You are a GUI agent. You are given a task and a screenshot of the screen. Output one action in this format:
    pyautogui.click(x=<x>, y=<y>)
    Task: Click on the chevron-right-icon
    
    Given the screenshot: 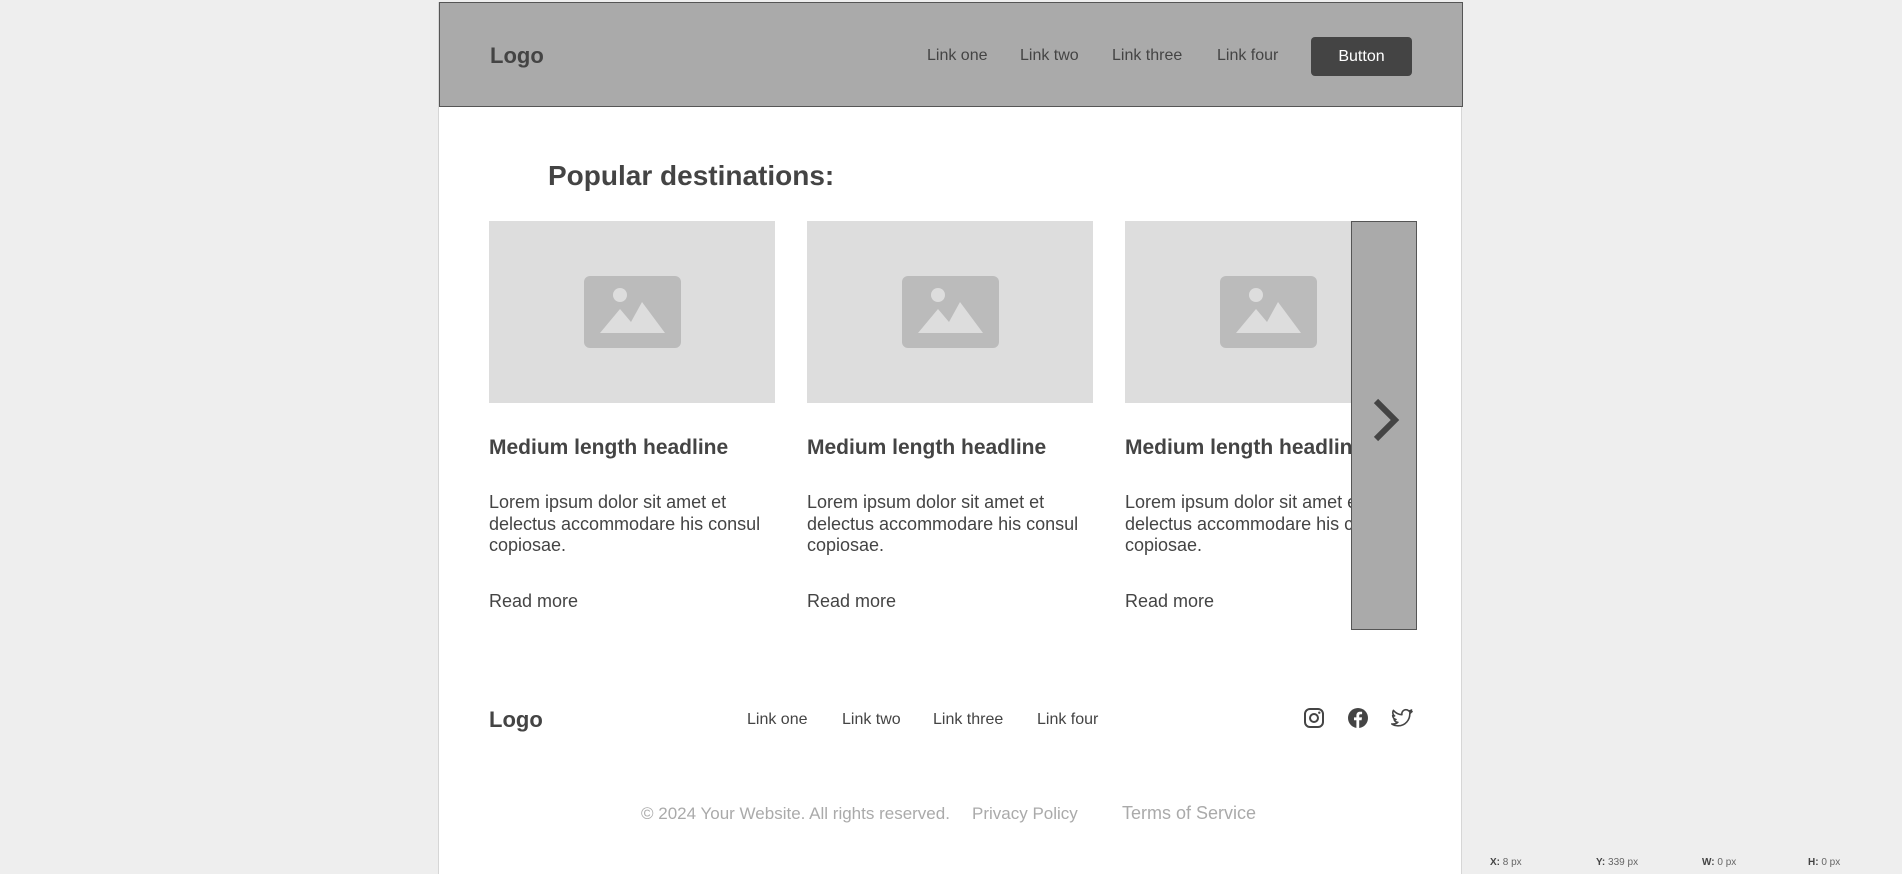 What is the action you would take?
    pyautogui.click(x=1386, y=420)
    